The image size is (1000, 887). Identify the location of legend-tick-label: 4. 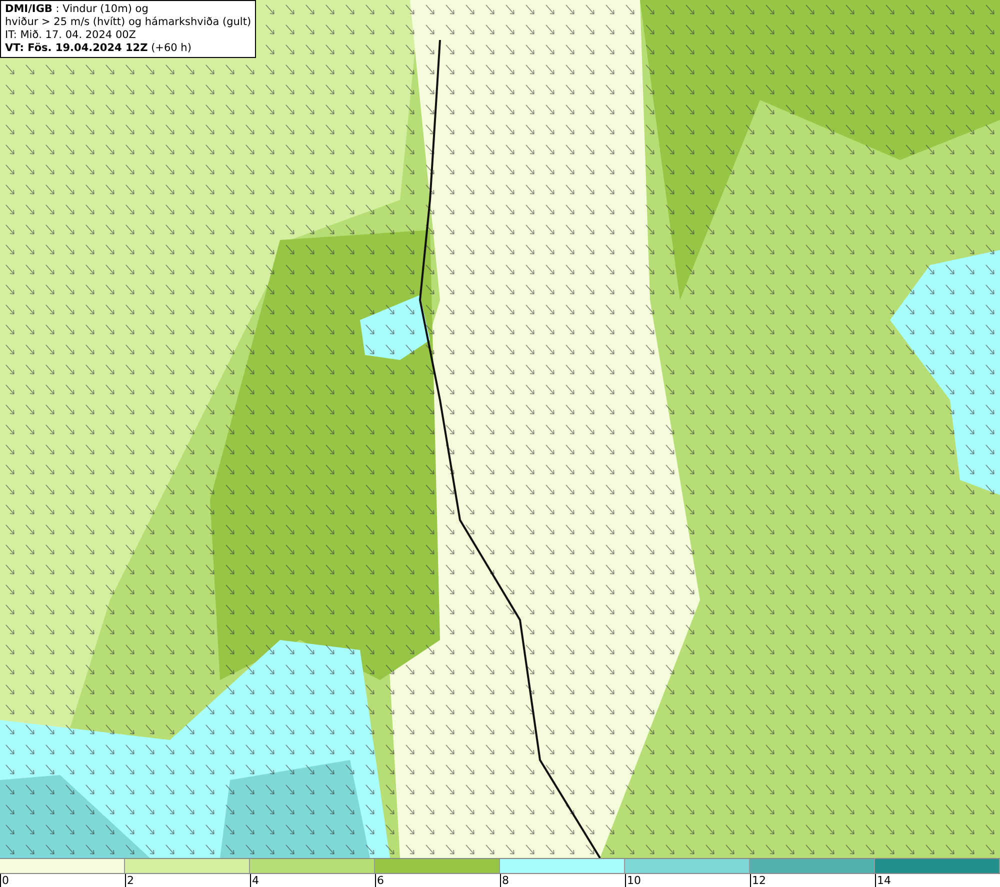
(255, 880).